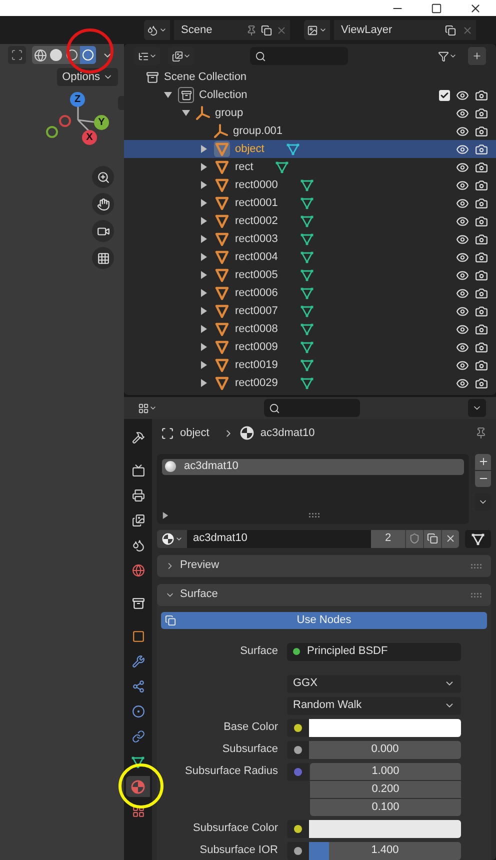 The image size is (496, 860). Describe the element at coordinates (103, 231) in the screenshot. I see `camera-view-button` at that location.